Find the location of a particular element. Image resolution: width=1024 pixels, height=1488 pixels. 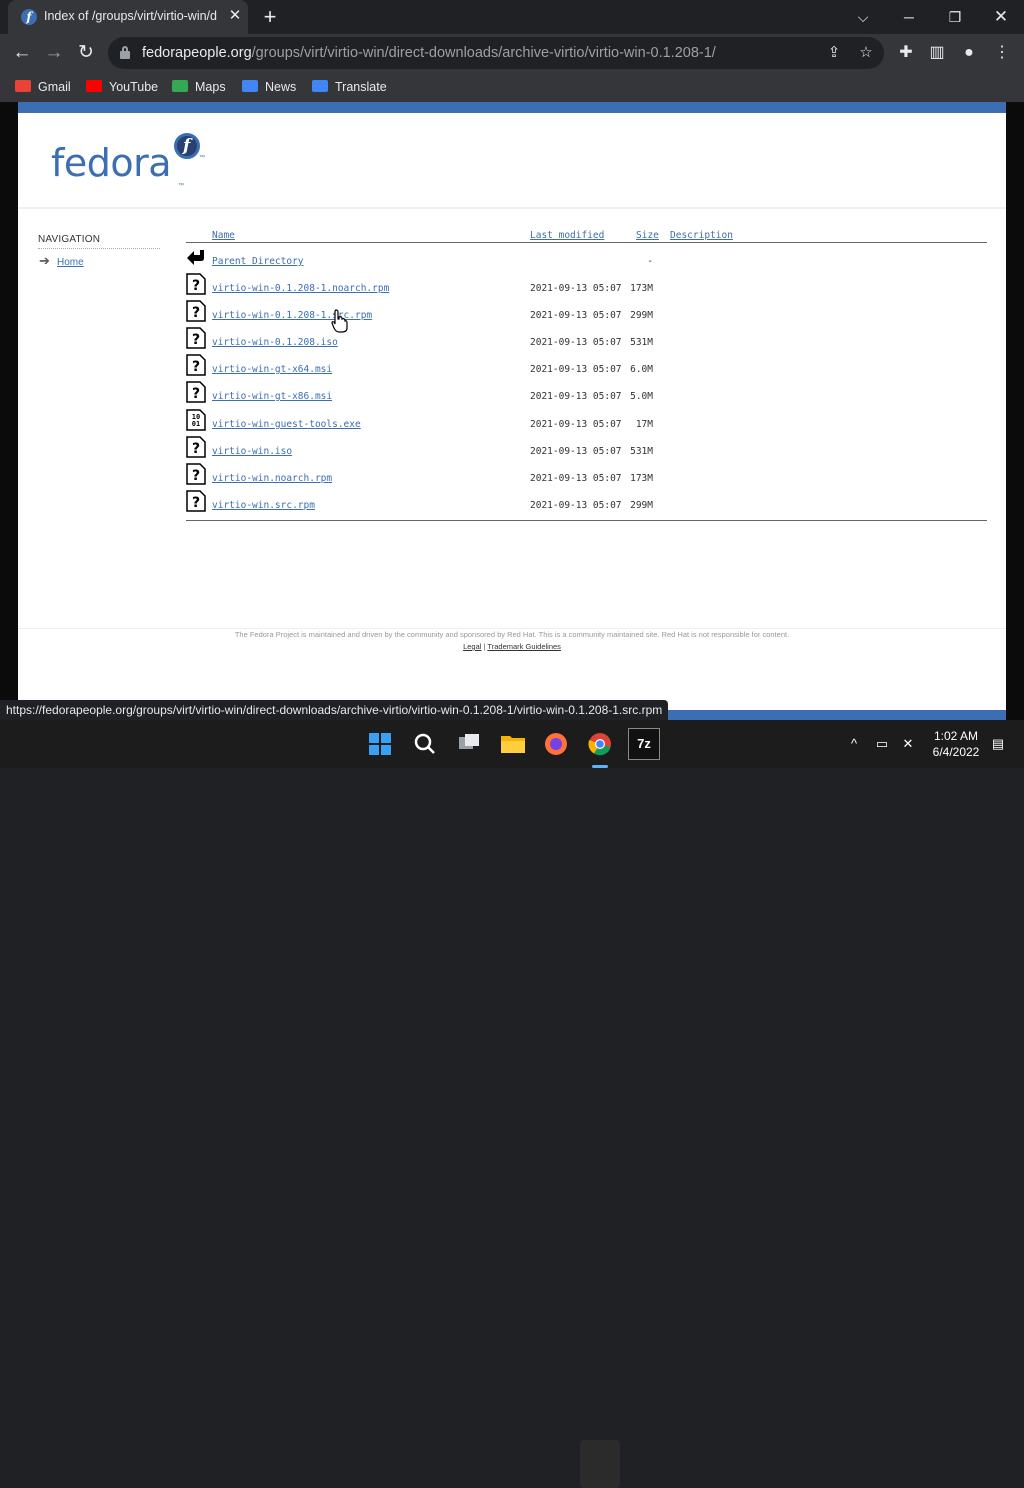

back-icon is located at coordinates (195, 257).